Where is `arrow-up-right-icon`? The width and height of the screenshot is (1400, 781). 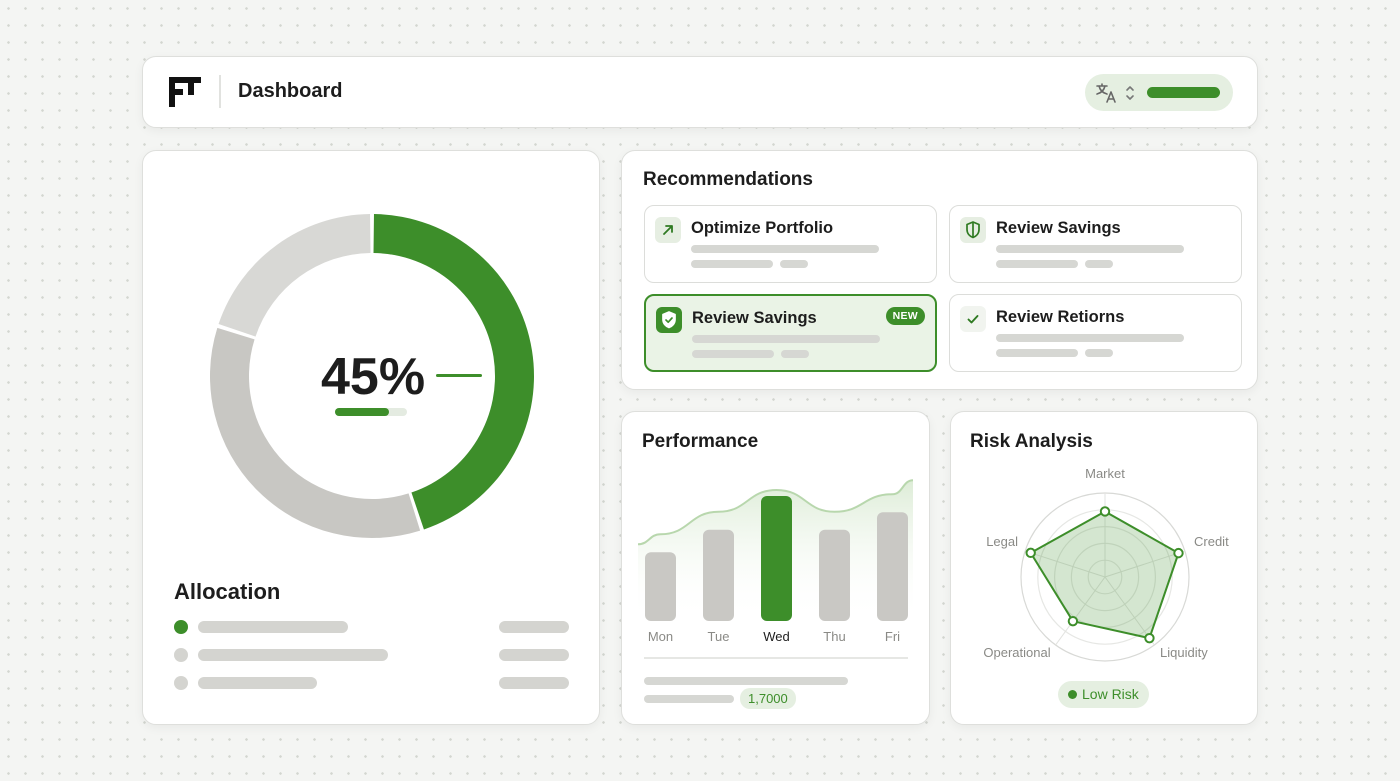
arrow-up-right-icon is located at coordinates (668, 230).